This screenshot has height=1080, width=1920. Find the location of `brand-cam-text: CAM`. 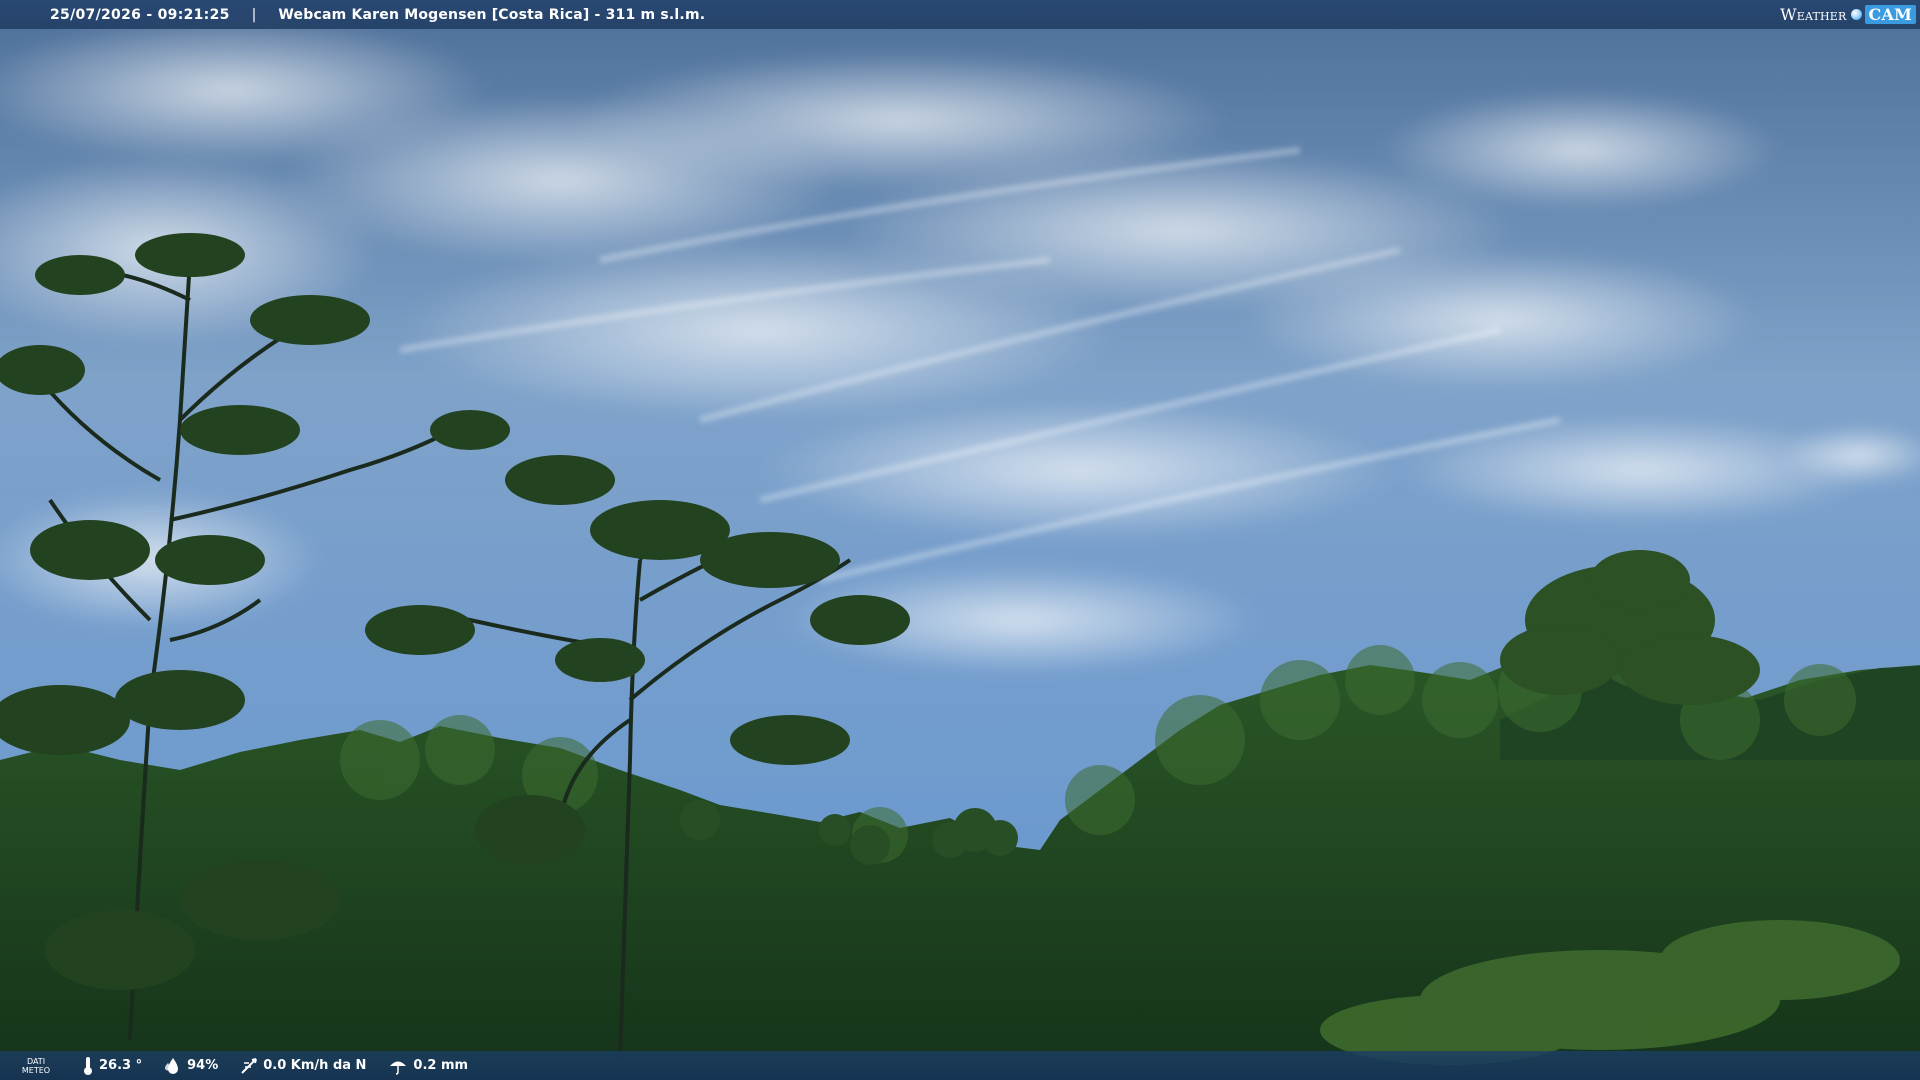

brand-cam-text: CAM is located at coordinates (1890, 14).